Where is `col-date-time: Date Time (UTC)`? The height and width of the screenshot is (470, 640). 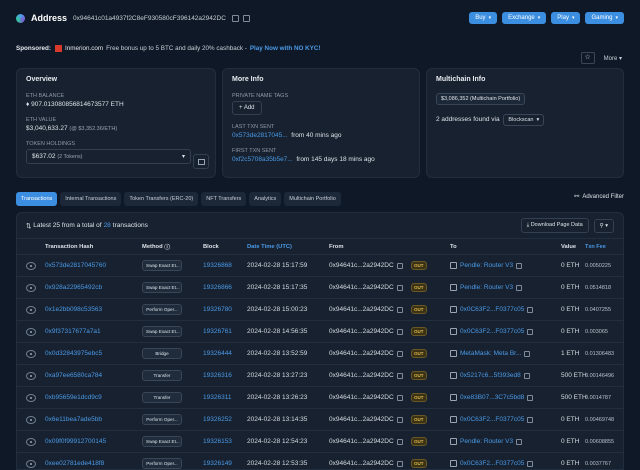
col-date-time: Date Time (UTC) is located at coordinates (287, 246).